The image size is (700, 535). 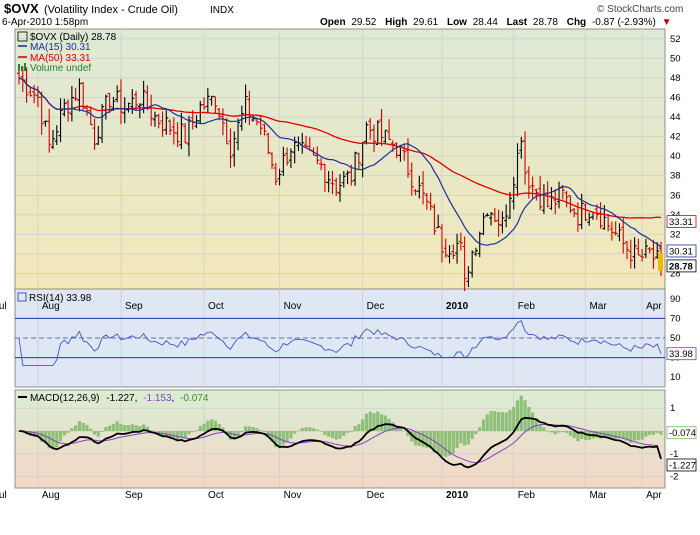 What do you see at coordinates (119, 398) in the screenshot?
I see `macd-legend-text: MACD(12,26,9) -1.227, -1.153, -0.074` at bounding box center [119, 398].